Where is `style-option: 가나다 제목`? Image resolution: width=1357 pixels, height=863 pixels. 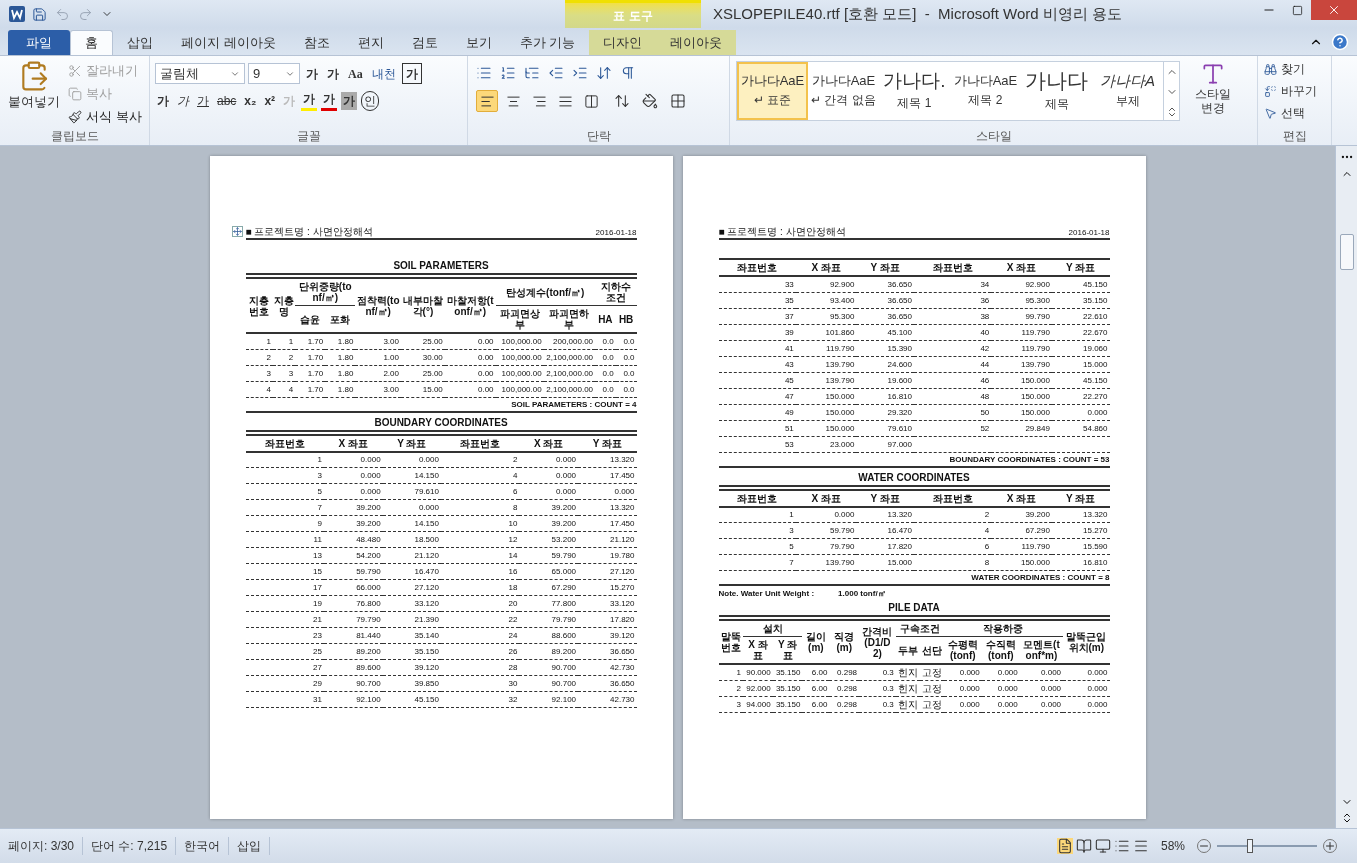 style-option: 가나다 제목 is located at coordinates (1056, 91).